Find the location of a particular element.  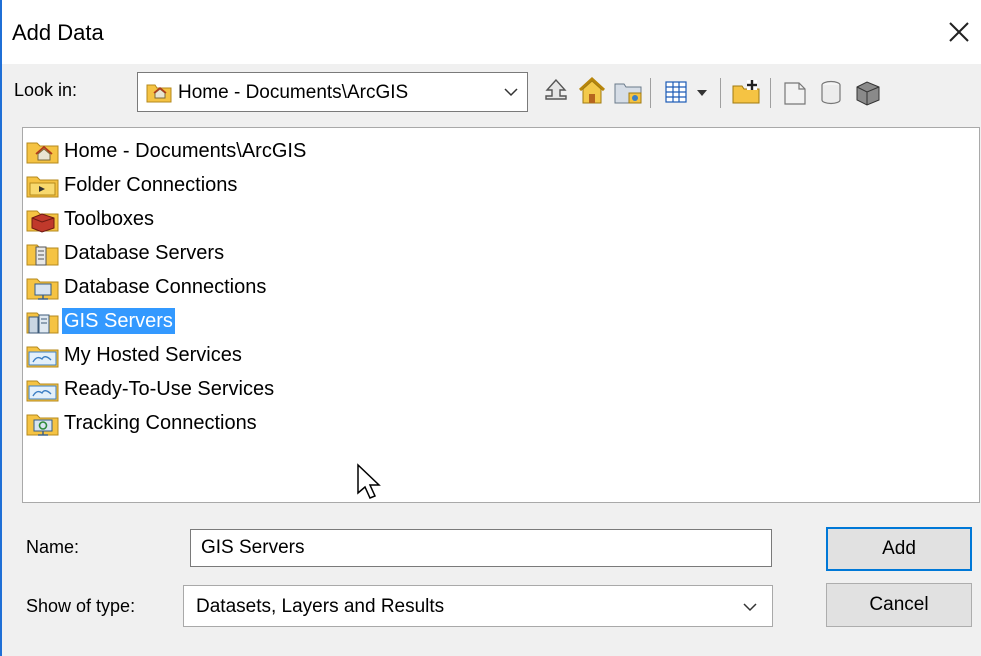

list-item-label: Tracking Connections is located at coordinates (160, 423).